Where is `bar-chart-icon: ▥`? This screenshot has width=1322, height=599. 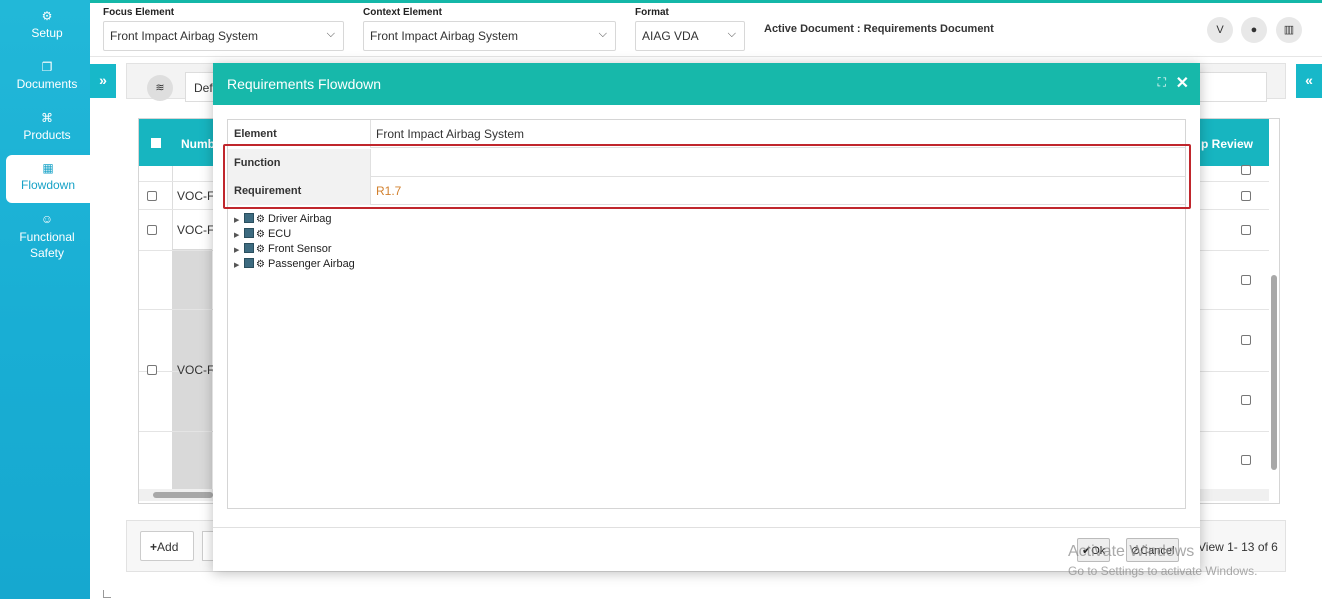 bar-chart-icon: ▥ is located at coordinates (1289, 30).